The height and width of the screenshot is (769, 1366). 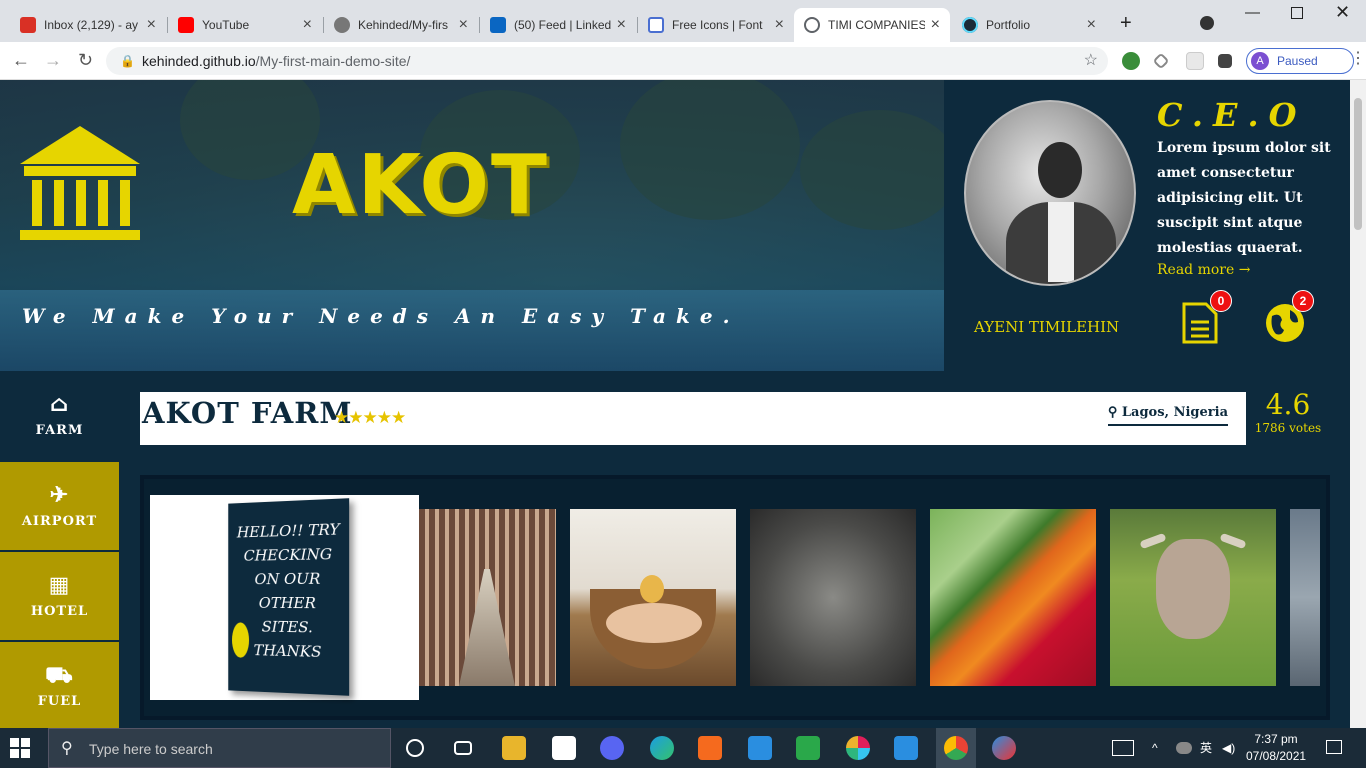 What do you see at coordinates (333, 61) in the screenshot?
I see `url-path: /My-first-main-demo-site/` at bounding box center [333, 61].